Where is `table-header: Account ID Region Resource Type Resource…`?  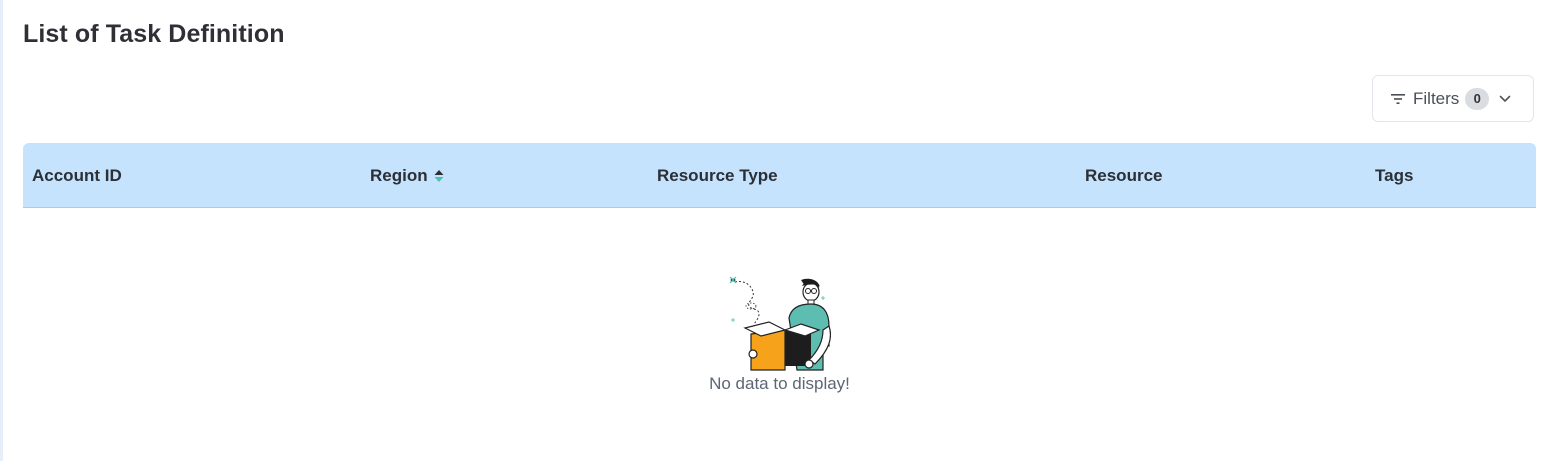 table-header: Account ID Region Resource Type Resource… is located at coordinates (779, 175).